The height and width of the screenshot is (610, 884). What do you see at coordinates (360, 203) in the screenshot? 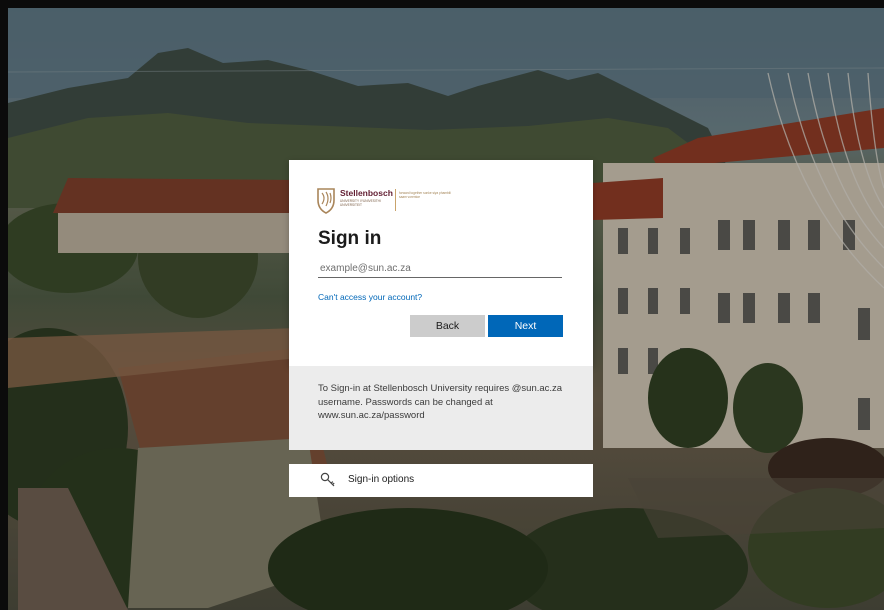
I see `logo-subtitle: UNIVERSITY IYUNIVESITHI UNIVERSITEIT` at bounding box center [360, 203].